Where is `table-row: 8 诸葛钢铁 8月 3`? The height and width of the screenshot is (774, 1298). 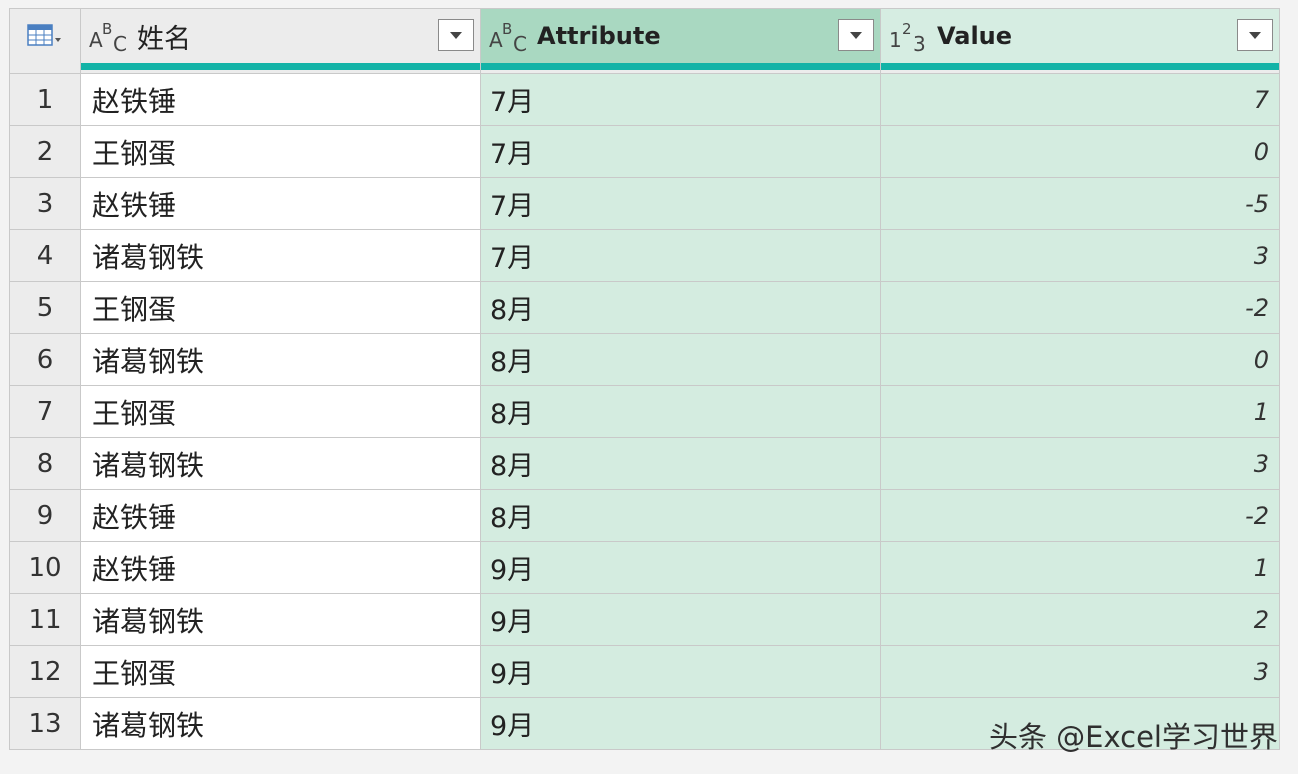
table-row: 8 诸葛钢铁 8月 3 is located at coordinates (645, 463).